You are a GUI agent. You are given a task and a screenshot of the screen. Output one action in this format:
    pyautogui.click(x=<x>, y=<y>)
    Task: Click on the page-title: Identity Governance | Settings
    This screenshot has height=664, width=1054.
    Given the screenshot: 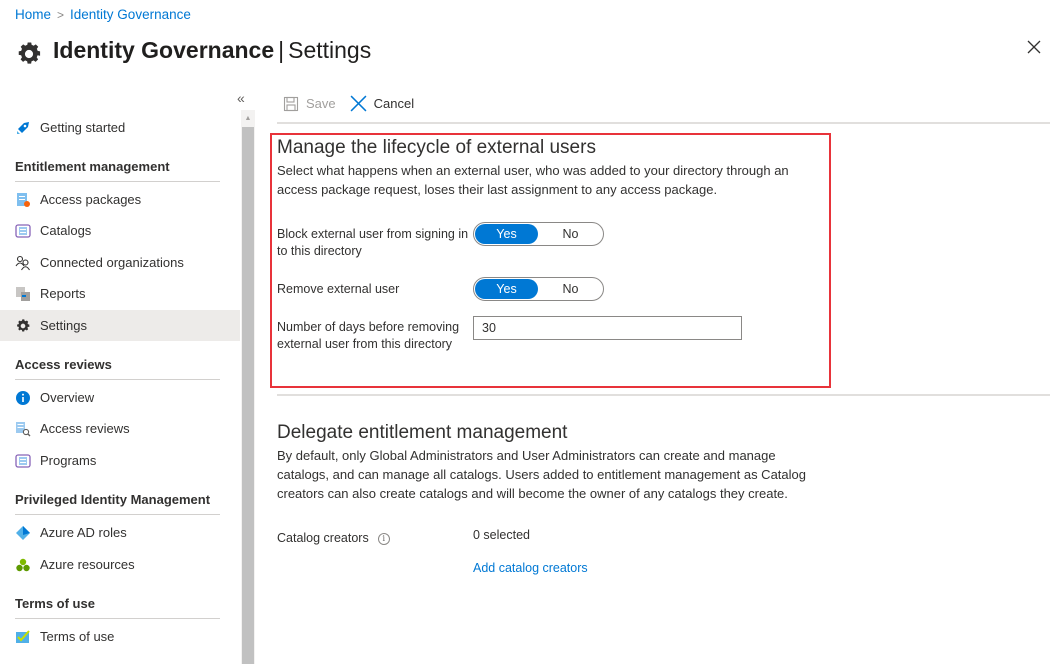 What is the action you would take?
    pyautogui.click(x=212, y=50)
    